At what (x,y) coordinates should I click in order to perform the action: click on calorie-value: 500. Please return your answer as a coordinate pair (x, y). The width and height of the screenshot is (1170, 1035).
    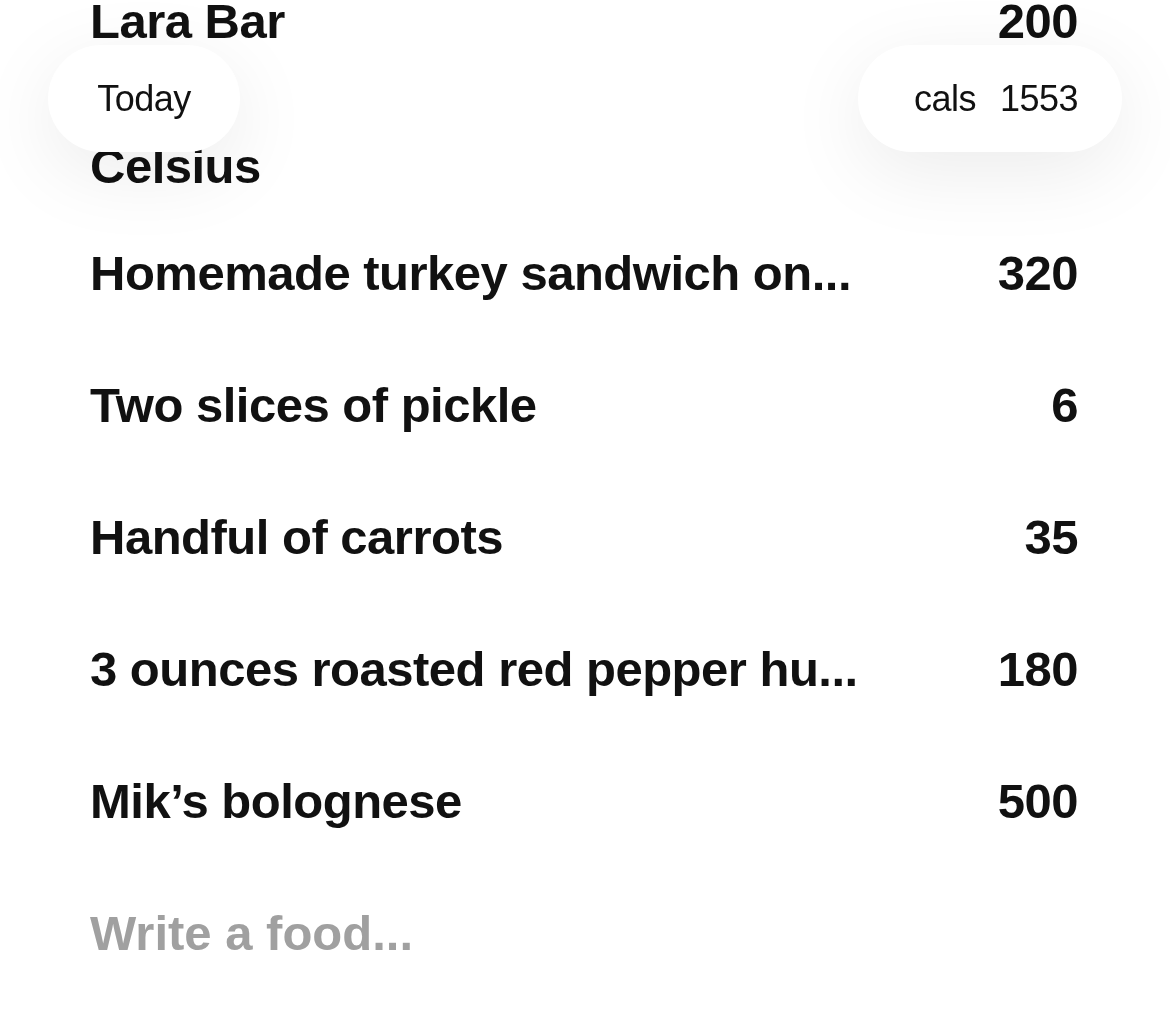
    Looking at the image, I should click on (1037, 802).